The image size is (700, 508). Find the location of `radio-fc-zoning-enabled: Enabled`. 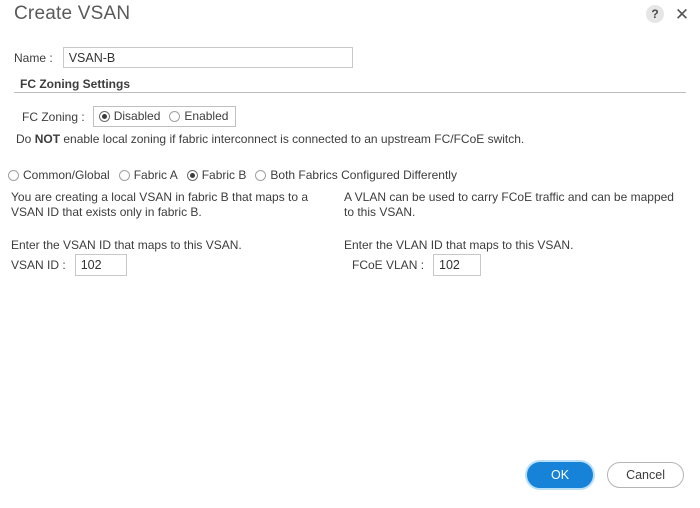

radio-fc-zoning-enabled: Enabled is located at coordinates (198, 116).